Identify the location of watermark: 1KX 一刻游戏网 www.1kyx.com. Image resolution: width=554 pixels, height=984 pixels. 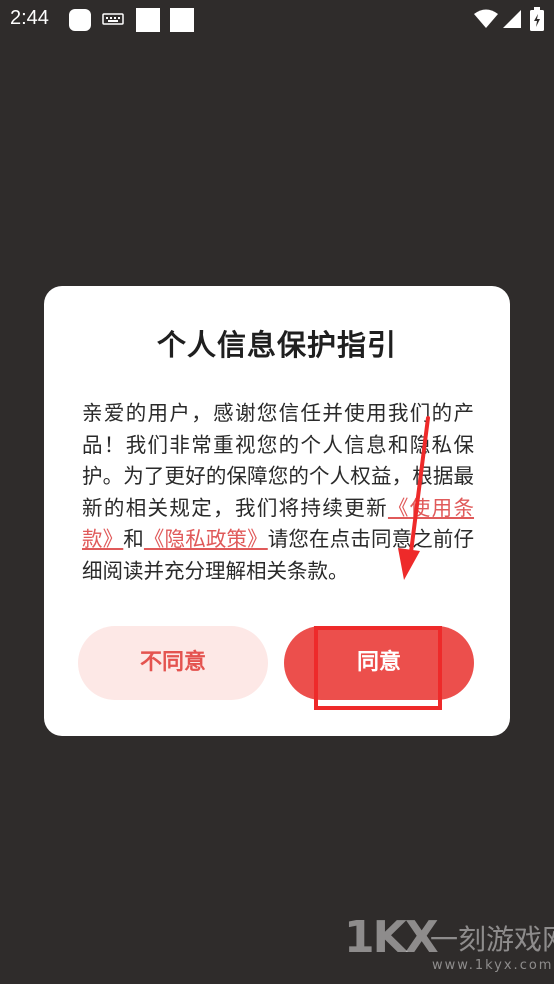
(449, 948).